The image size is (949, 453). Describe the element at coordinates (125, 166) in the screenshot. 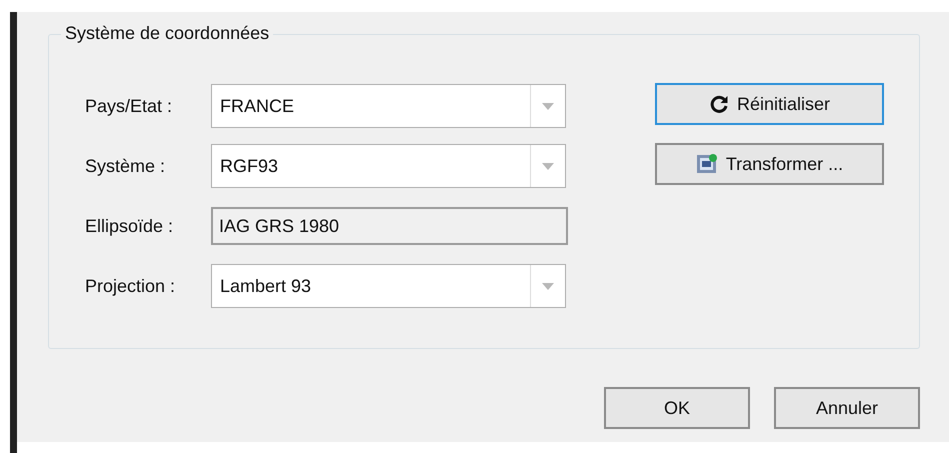

I see `field-label: Système :` at that location.